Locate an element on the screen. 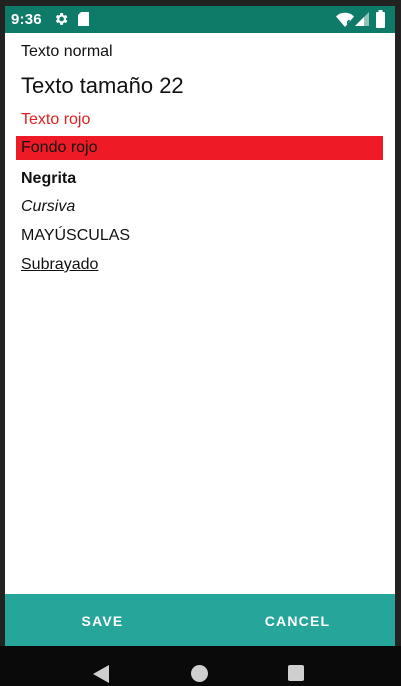 The image size is (401, 686). italic-text: Cursiva is located at coordinates (48, 206).